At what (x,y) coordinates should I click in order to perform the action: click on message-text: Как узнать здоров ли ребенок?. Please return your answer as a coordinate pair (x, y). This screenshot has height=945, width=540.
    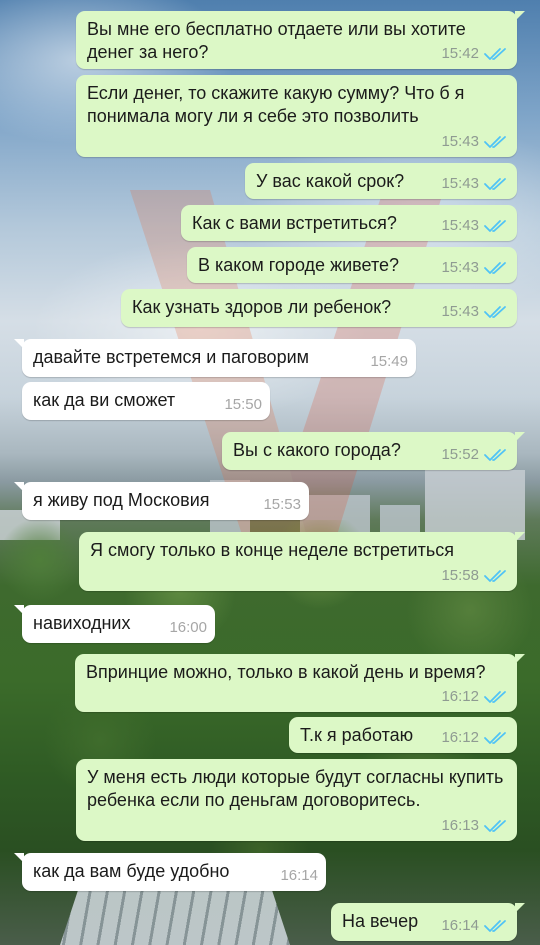
    Looking at the image, I should click on (262, 307).